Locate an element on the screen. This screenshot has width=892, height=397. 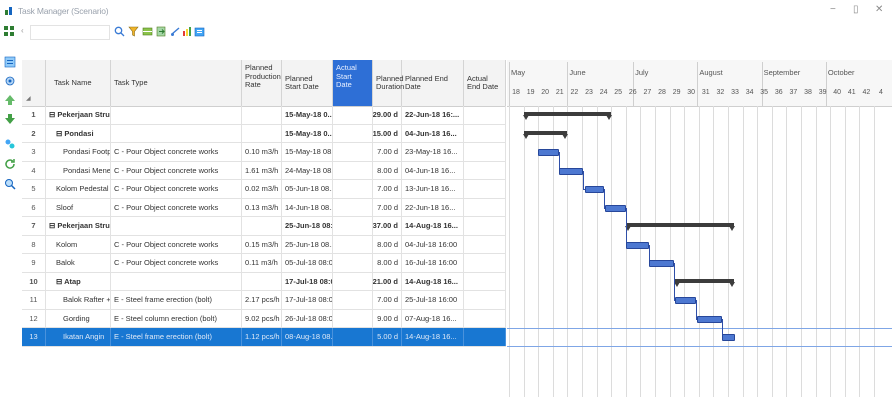
cell-name: ⊟ Atap is located at coordinates (78, 281).